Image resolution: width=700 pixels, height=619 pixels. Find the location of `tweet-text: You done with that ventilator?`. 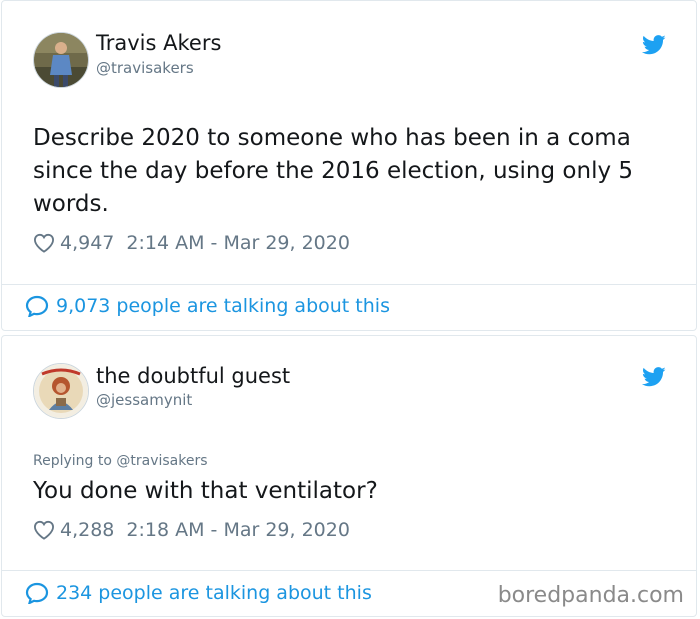

tweet-text: You done with that ventilator? is located at coordinates (205, 491).